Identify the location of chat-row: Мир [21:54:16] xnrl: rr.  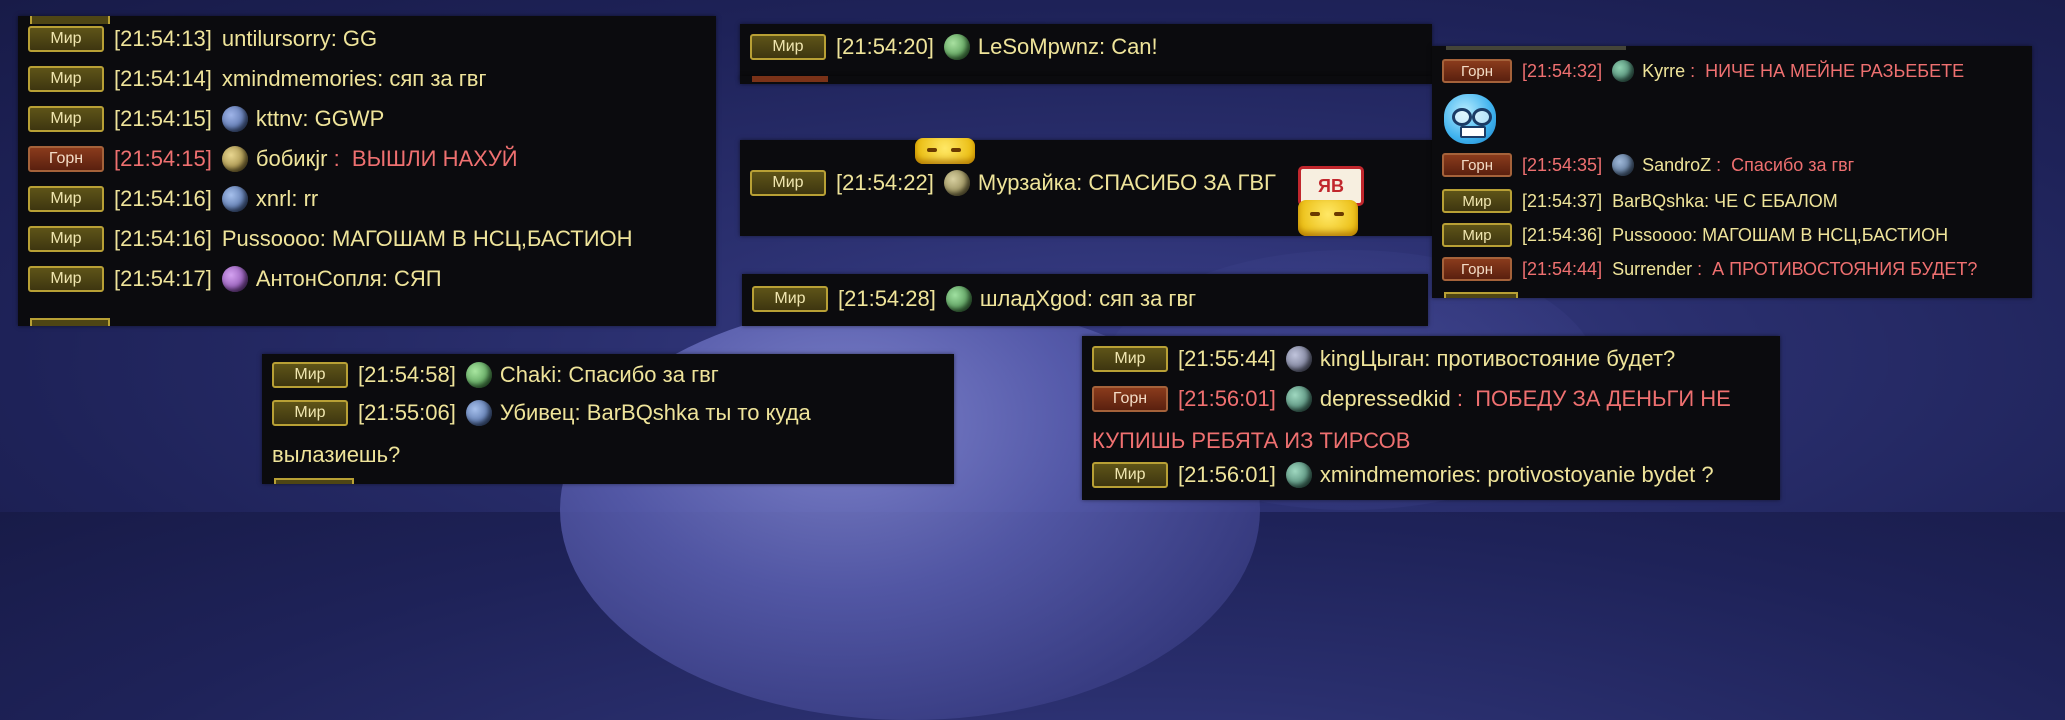
(173, 199).